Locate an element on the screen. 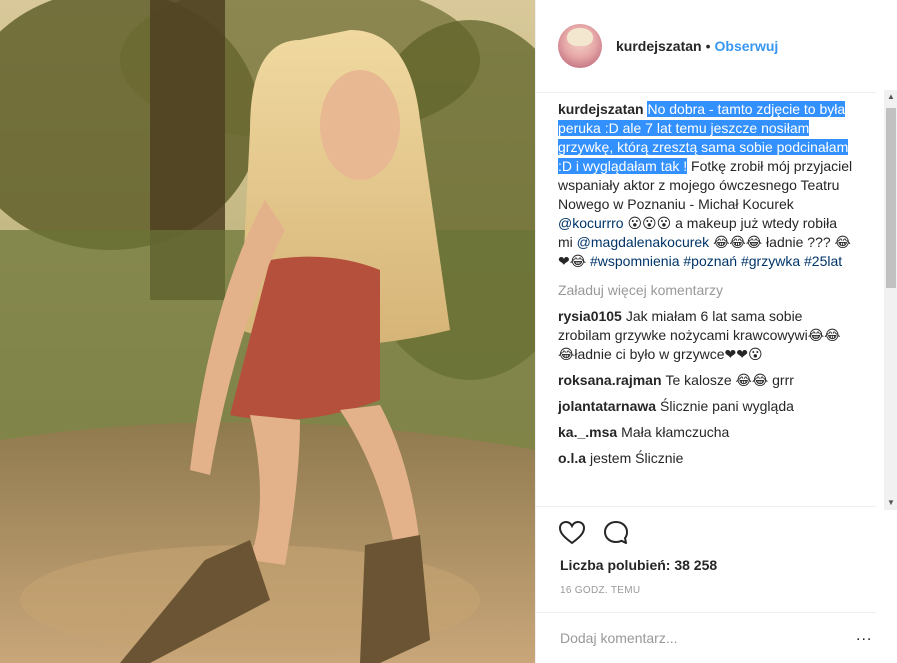 The width and height of the screenshot is (897, 663). header-username: kurdejszatan is located at coordinates (659, 46).